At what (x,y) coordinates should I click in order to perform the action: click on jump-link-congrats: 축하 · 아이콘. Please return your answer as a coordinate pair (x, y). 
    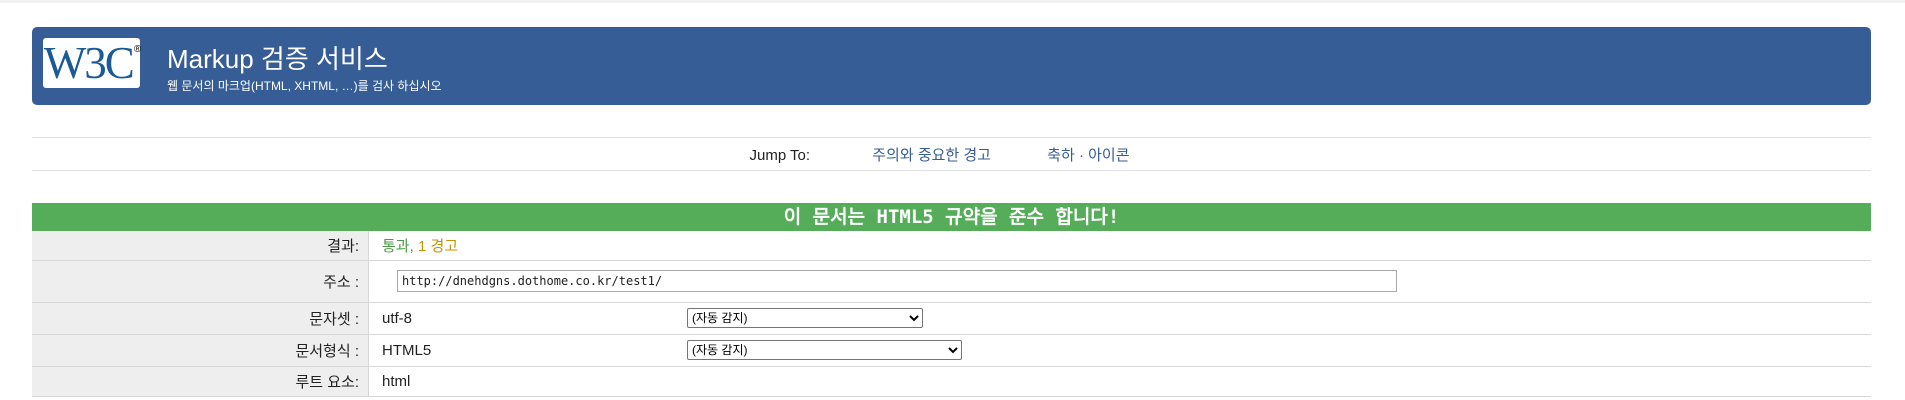
    Looking at the image, I should click on (1088, 155).